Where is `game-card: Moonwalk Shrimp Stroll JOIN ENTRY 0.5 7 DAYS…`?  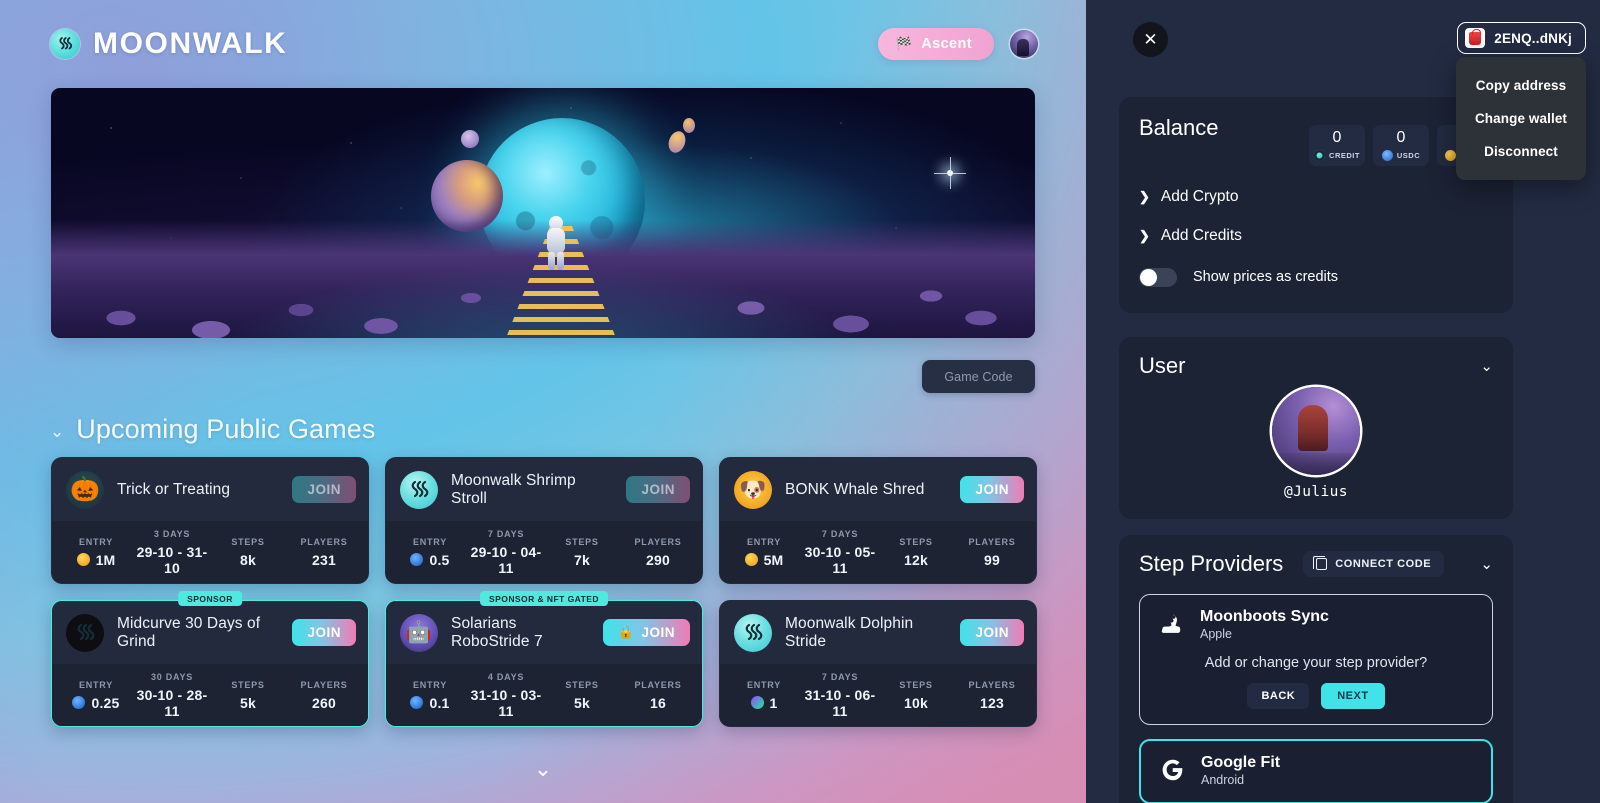
game-card: Moonwalk Shrimp Stroll JOIN ENTRY 0.5 7 DAYS… is located at coordinates (544, 520).